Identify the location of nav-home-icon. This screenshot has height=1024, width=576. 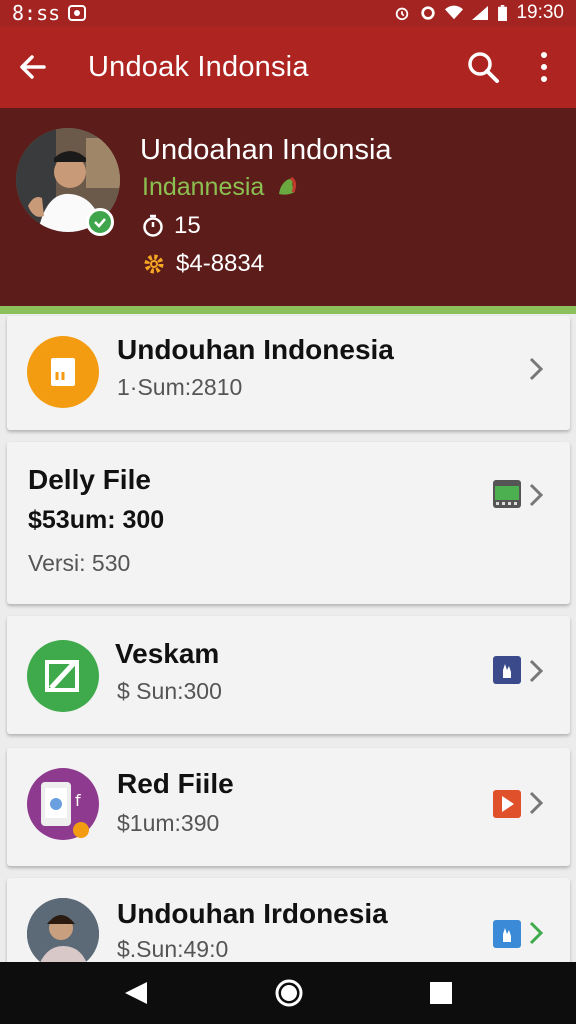
(289, 993).